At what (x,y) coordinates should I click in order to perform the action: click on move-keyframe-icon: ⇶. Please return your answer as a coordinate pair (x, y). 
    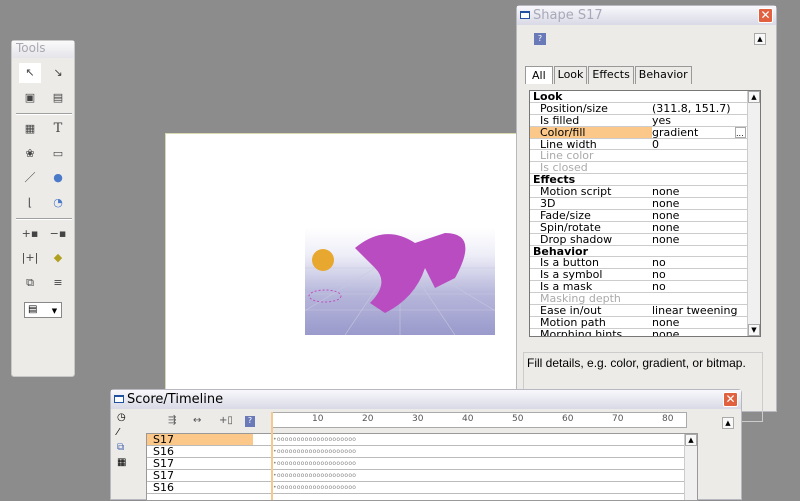
    Looking at the image, I should click on (172, 420).